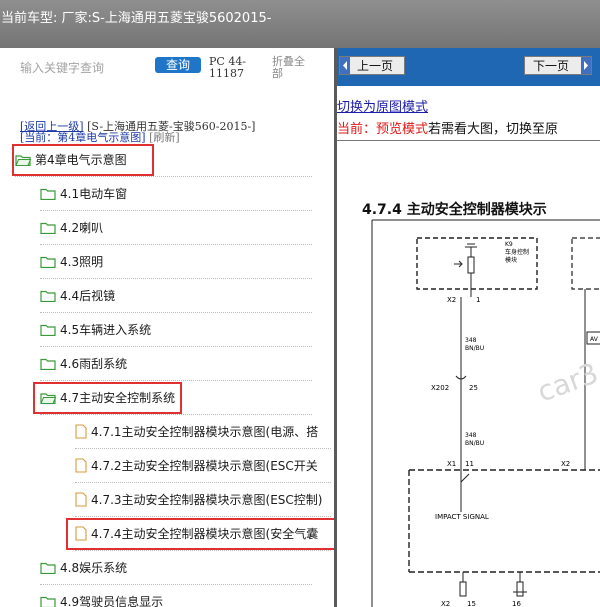  Describe the element at coordinates (94, 568) in the screenshot. I see `tree-item-label: 4.8娱乐系统` at that location.